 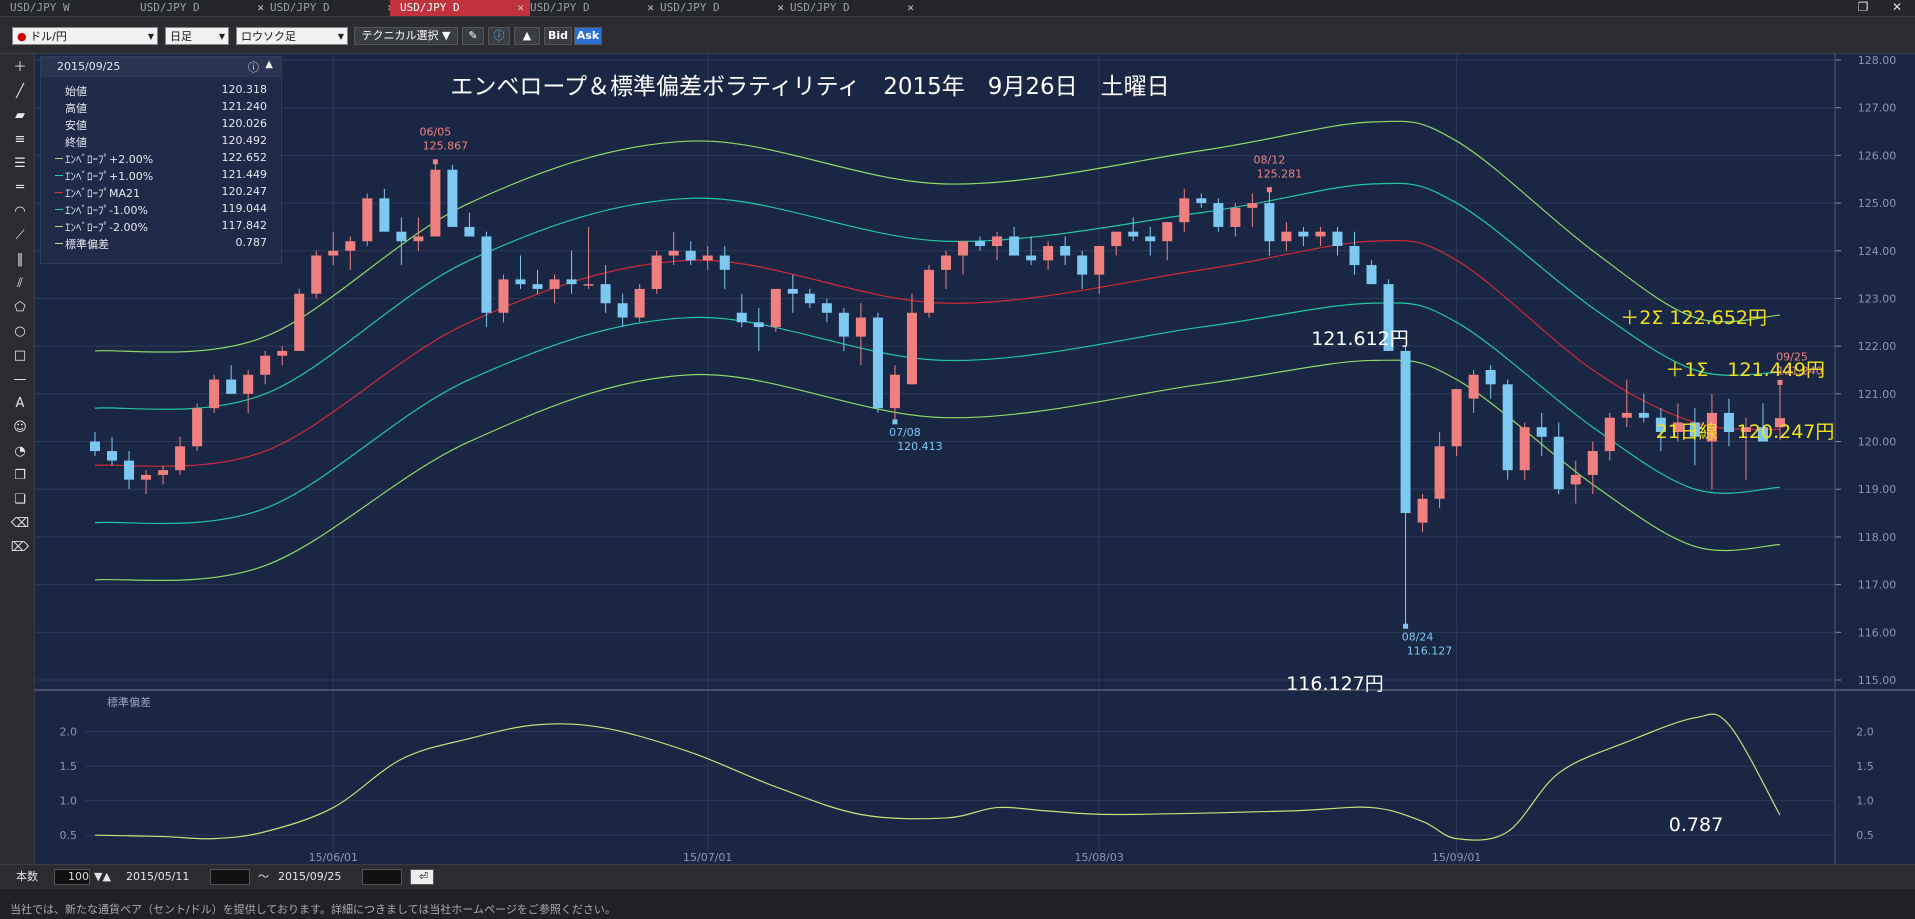 I want to click on info-row-value: 119.044, so click(x=244, y=208).